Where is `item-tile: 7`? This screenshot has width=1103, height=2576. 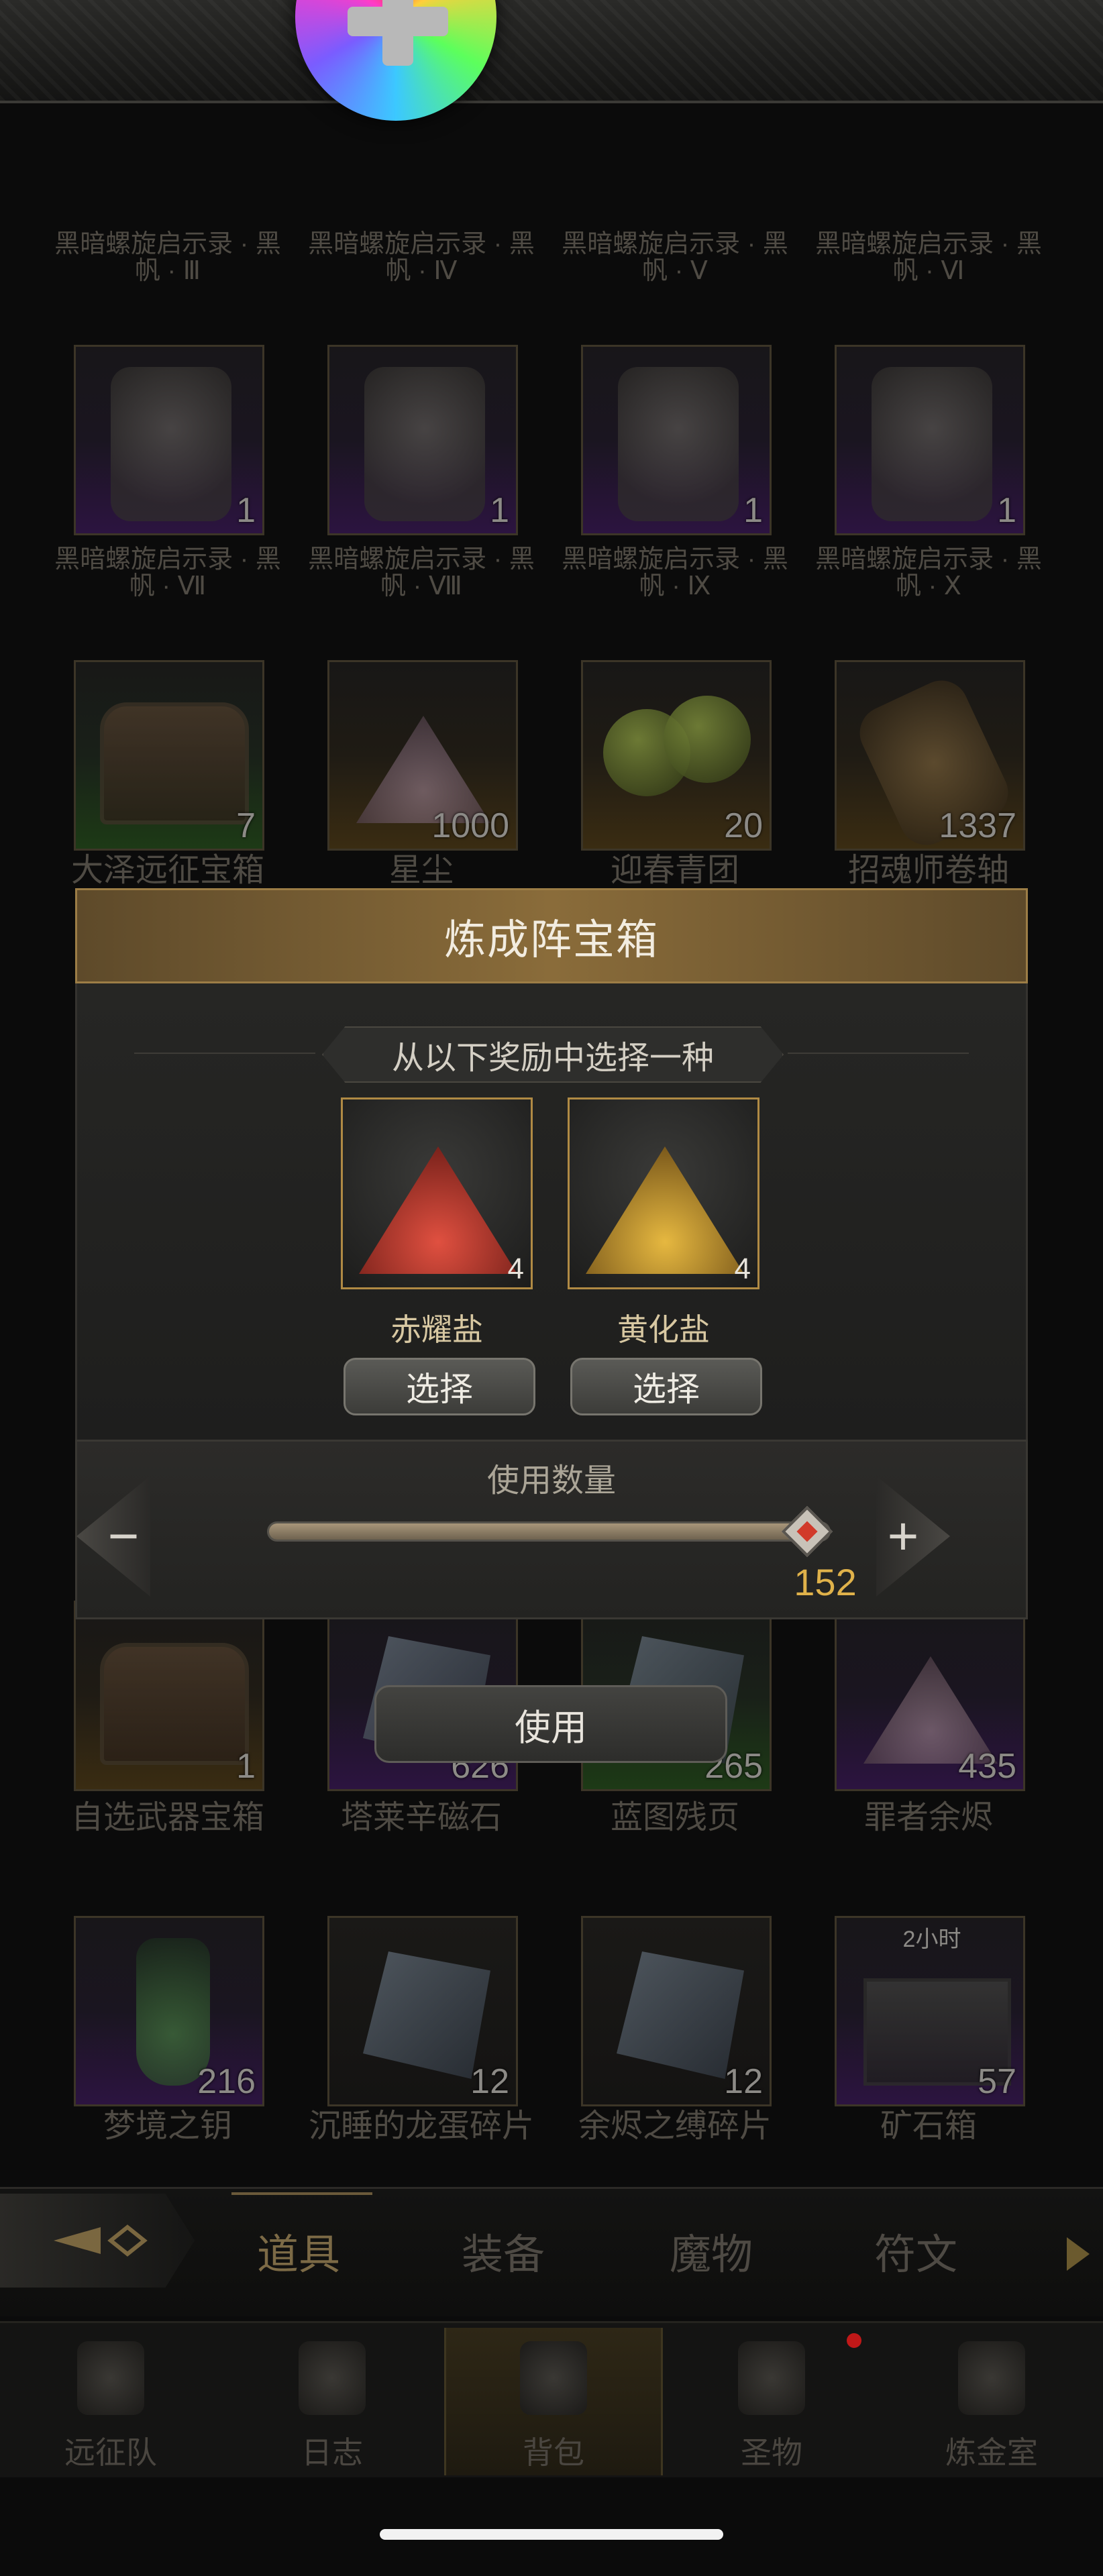 item-tile: 7 is located at coordinates (169, 755).